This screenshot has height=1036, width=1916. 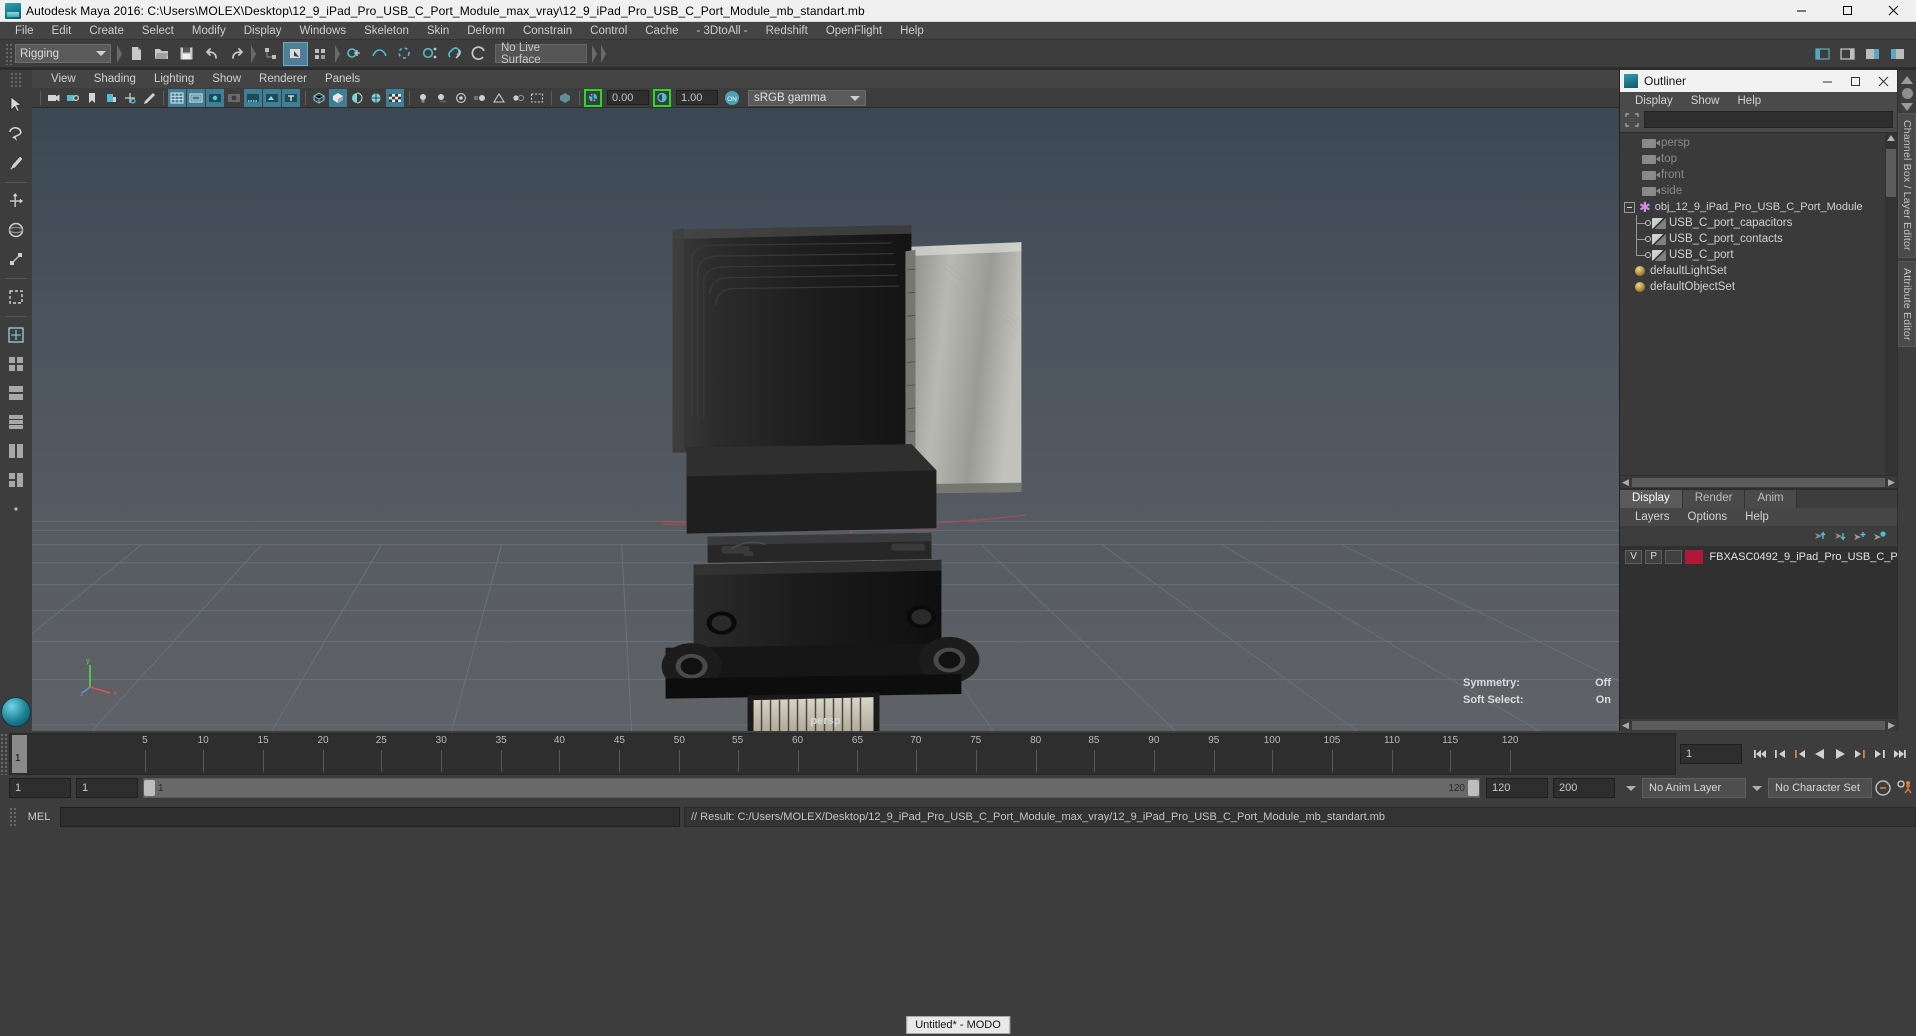 I want to click on shadows-icon, so click(x=442, y=98).